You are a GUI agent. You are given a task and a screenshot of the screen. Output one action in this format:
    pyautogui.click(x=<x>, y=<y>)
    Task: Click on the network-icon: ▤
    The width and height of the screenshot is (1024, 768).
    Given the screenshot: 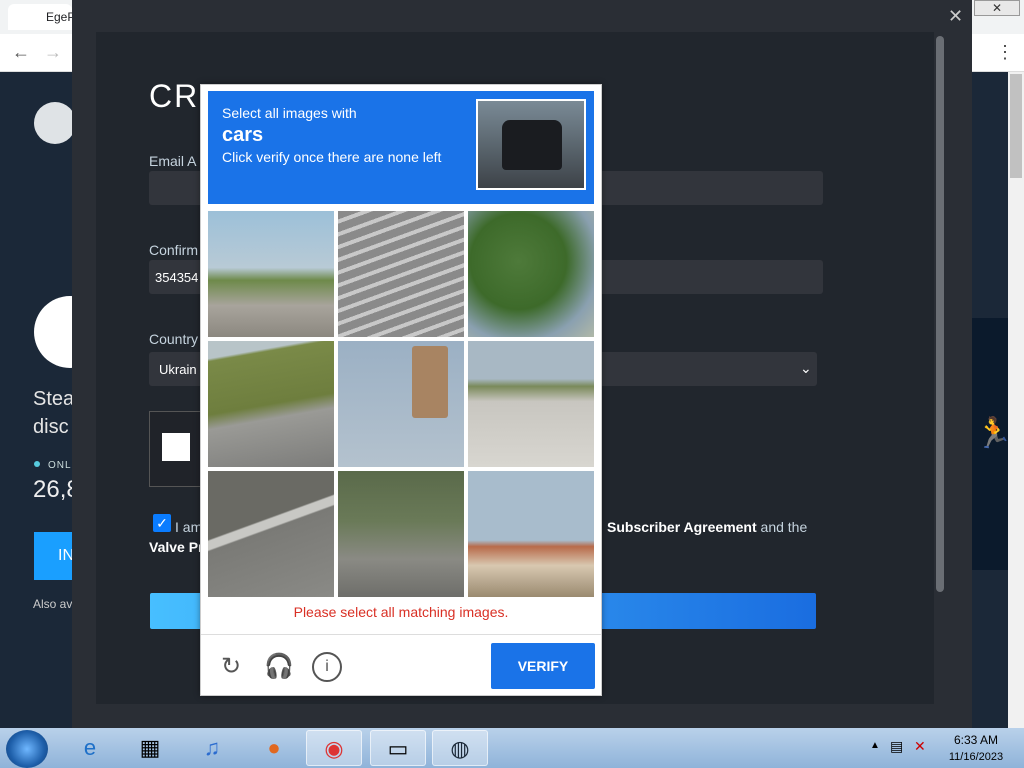 What is the action you would take?
    pyautogui.click(x=896, y=746)
    